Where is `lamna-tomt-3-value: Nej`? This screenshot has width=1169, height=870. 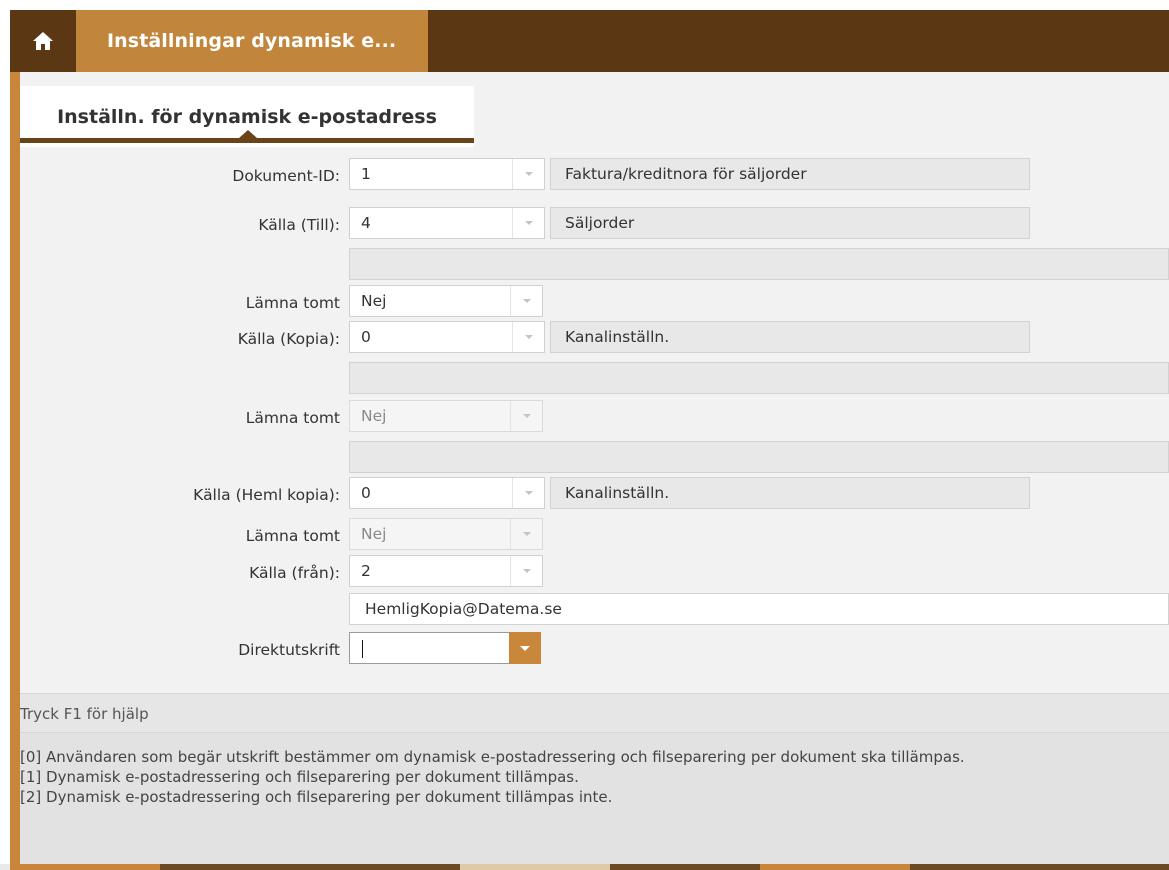
lamna-tomt-3-value: Nej is located at coordinates (374, 534).